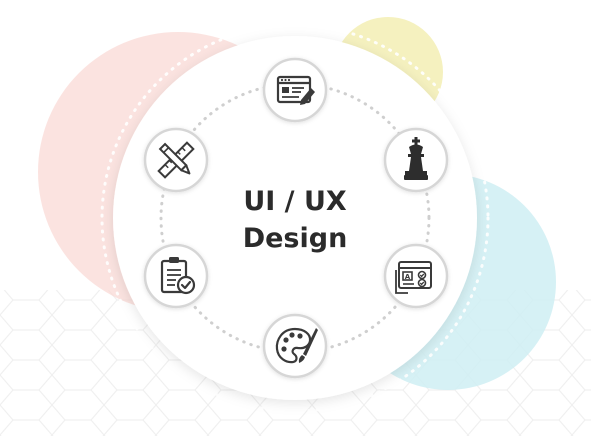 The image size is (591, 436). Describe the element at coordinates (295, 346) in the screenshot. I see `node-palette` at that location.